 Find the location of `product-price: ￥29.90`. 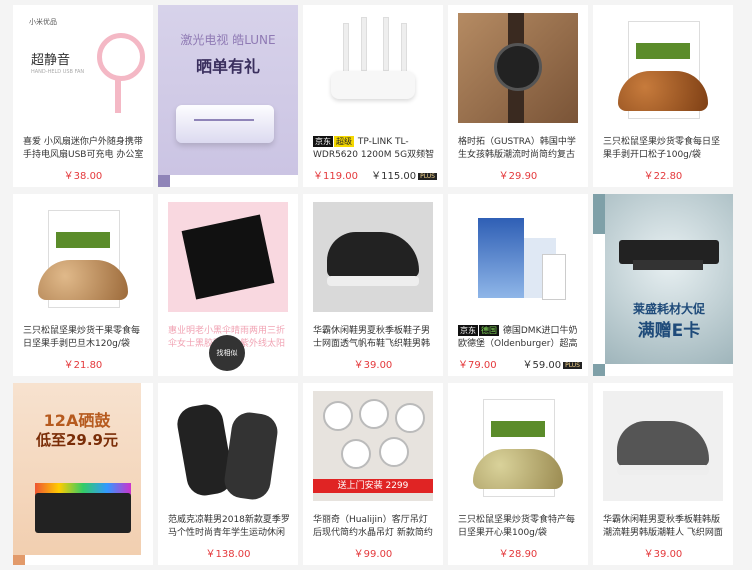

product-price: ￥29.90 is located at coordinates (518, 176).